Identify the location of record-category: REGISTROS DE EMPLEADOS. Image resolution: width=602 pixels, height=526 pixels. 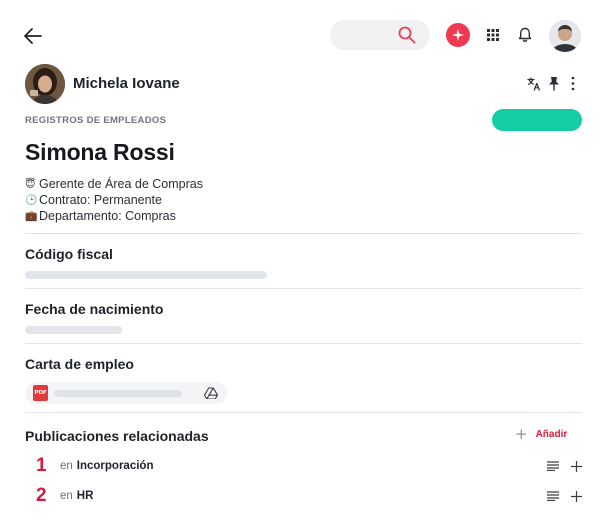
(96, 120).